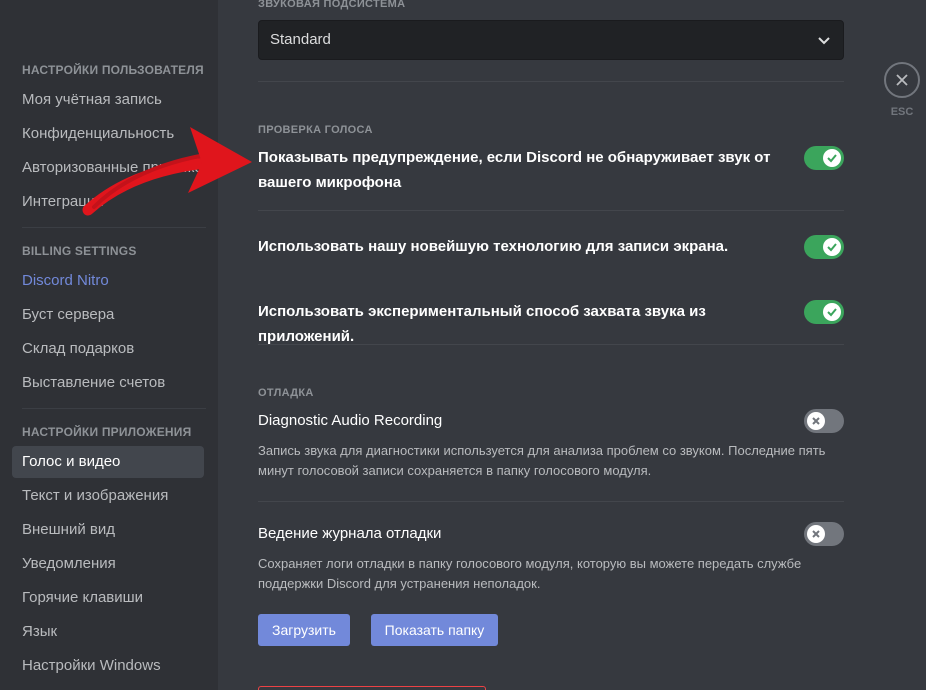 The image size is (926, 690). What do you see at coordinates (108, 462) in the screenshot?
I see `sidebar-item-voice-video: Голос и видео` at bounding box center [108, 462].